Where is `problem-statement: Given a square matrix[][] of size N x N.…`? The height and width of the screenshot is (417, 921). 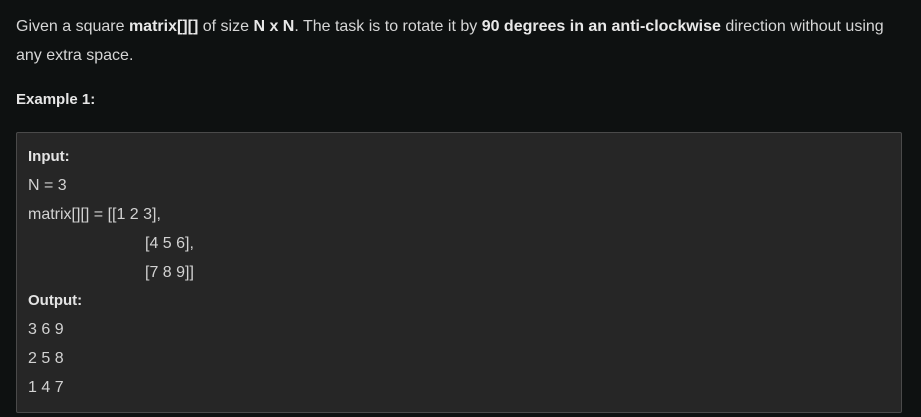
problem-statement: Given a square matrix[][] of size N x N.… is located at coordinates (456, 41).